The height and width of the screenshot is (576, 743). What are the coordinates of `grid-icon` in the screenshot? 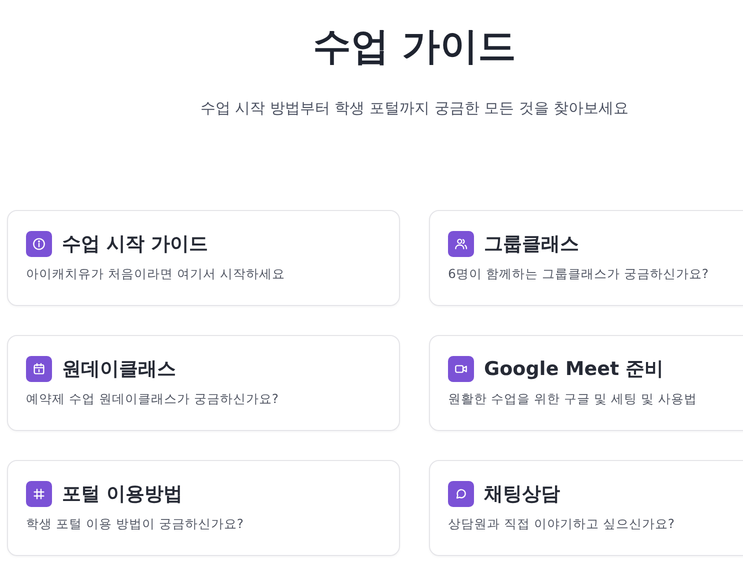 It's located at (39, 494).